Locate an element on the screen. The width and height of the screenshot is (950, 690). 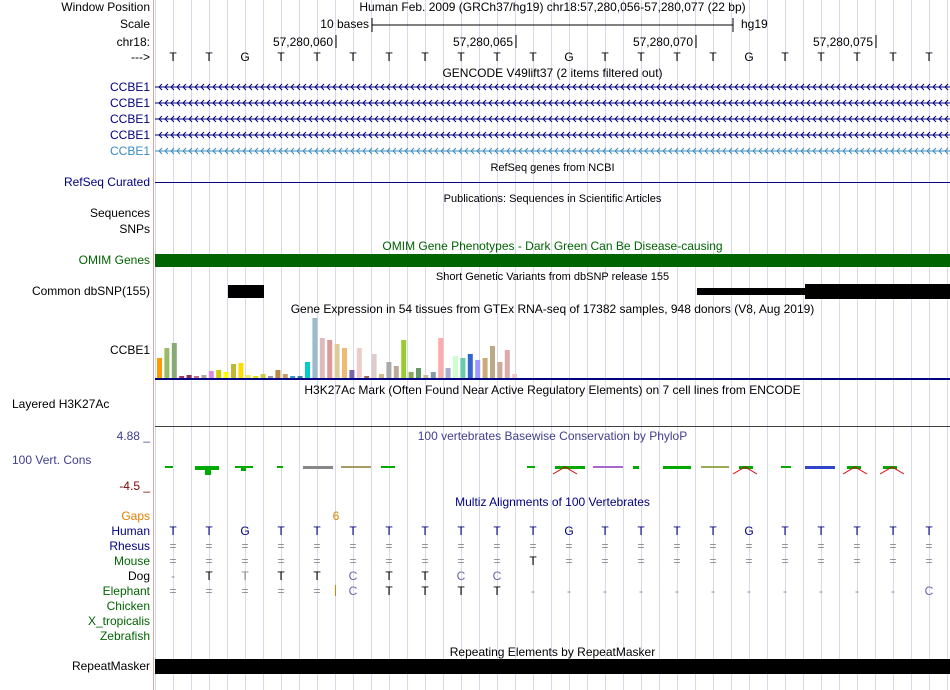
gtex-expression-bars is located at coordinates (552, 348).